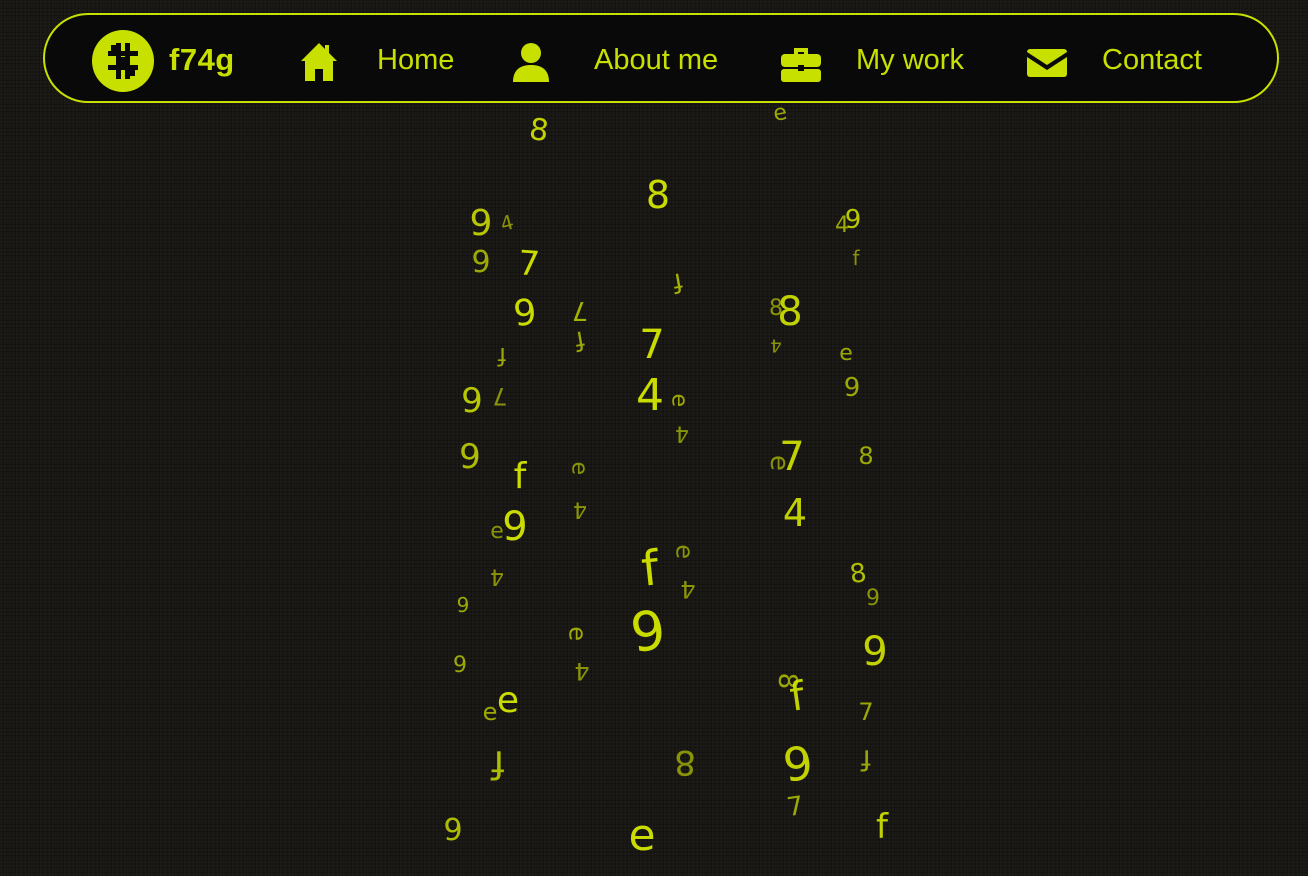 This screenshot has height=876, width=1308. Describe the element at coordinates (801, 66) in the screenshot. I see `briefcase-icon` at that location.